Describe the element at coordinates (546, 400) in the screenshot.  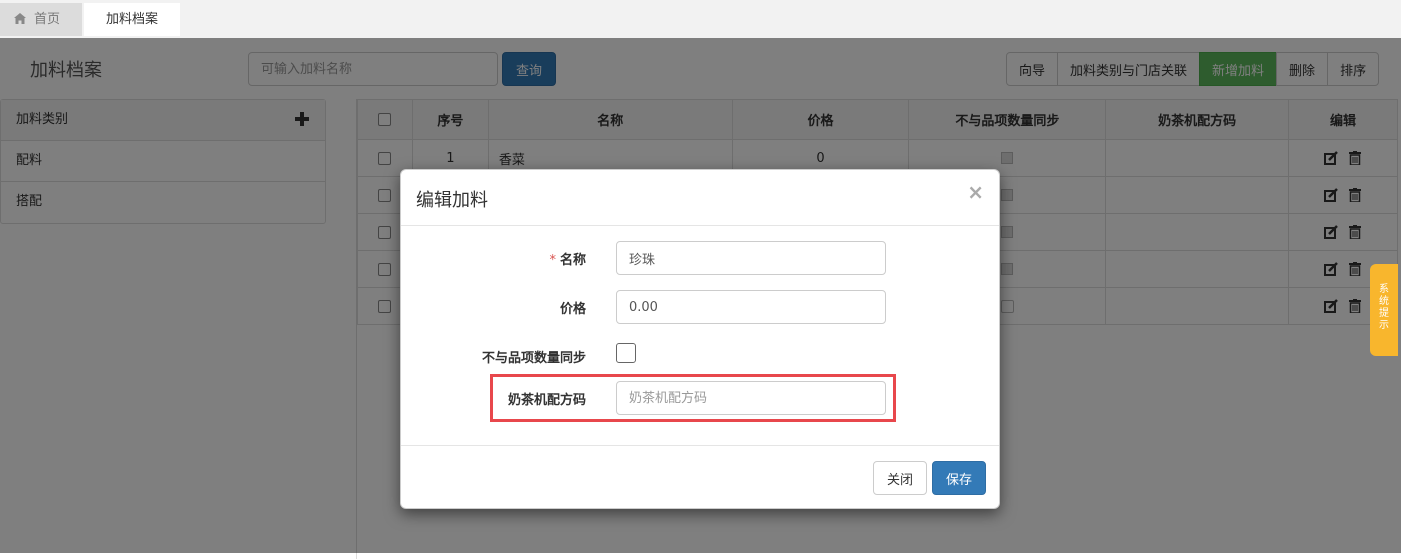
I see `recipe-code-label: 奶茶机配方码` at that location.